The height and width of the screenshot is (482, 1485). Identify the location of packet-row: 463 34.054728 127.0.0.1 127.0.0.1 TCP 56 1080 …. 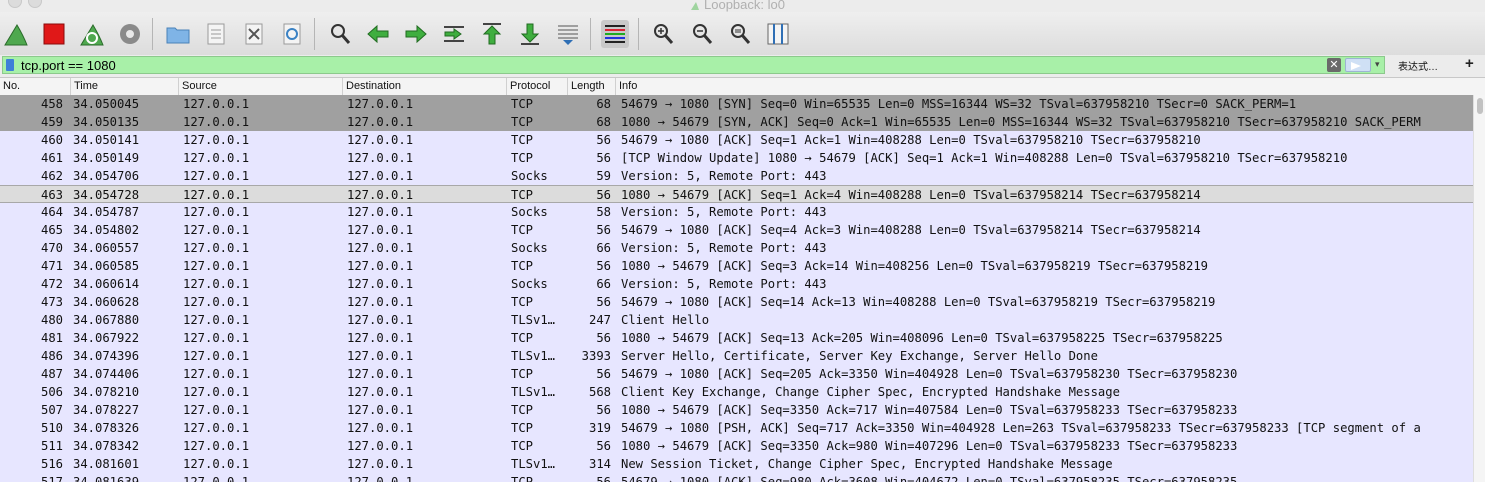
(736, 194).